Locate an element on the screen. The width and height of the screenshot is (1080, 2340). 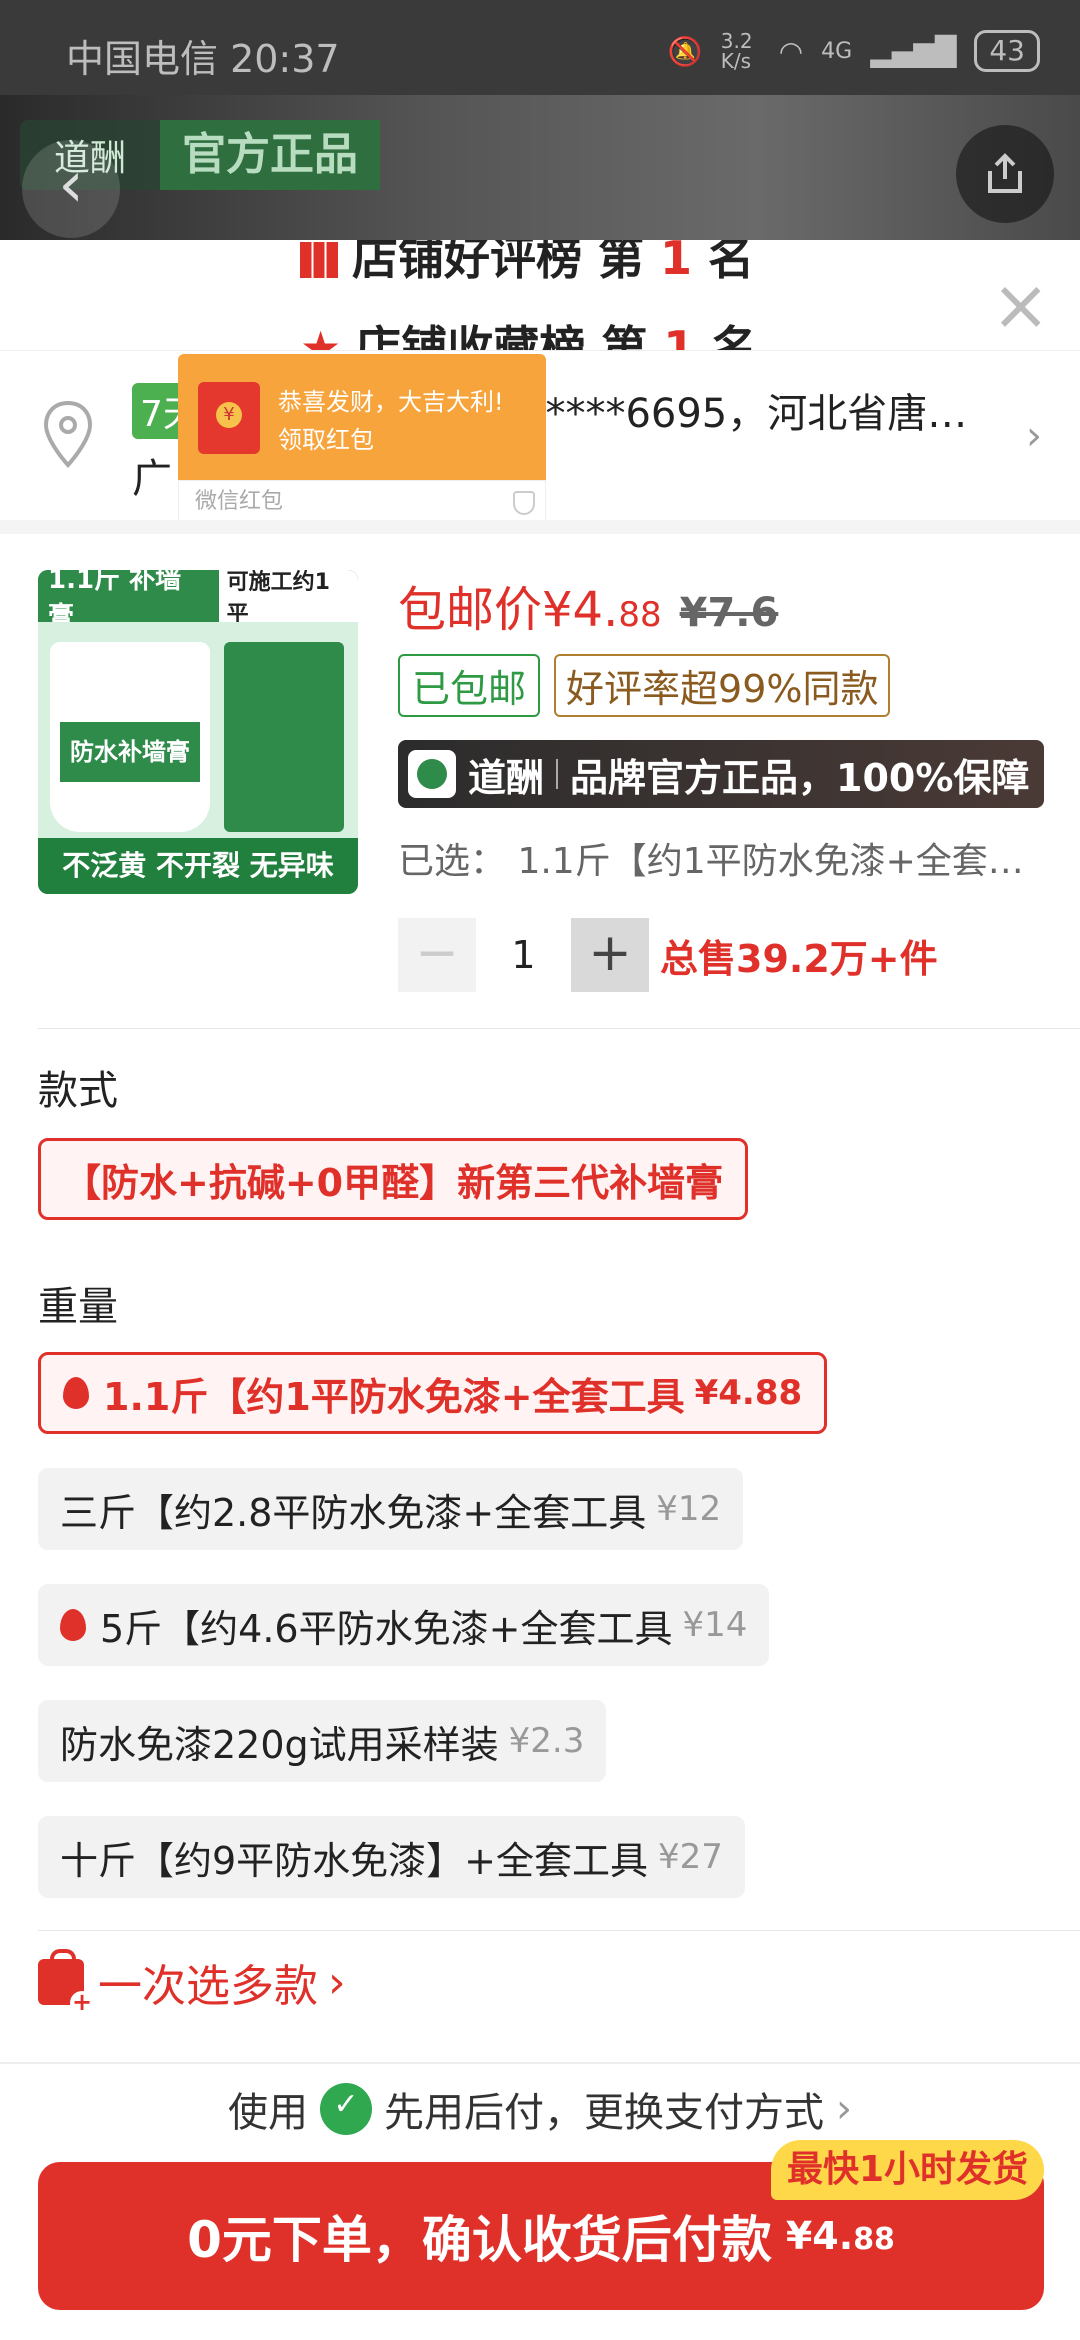
wechat-red-packet-popup: 恭喜发财，大吉大利! 领取红包 微信红包 is located at coordinates (362, 439).